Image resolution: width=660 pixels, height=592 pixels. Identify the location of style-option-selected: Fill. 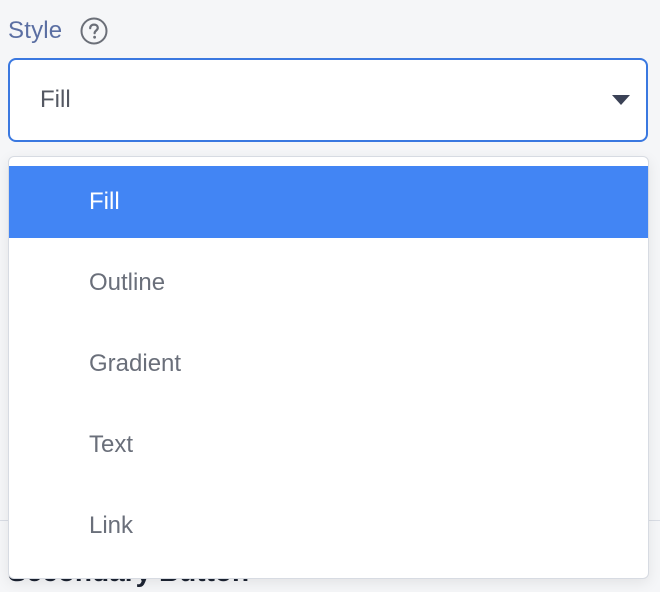
(328, 202).